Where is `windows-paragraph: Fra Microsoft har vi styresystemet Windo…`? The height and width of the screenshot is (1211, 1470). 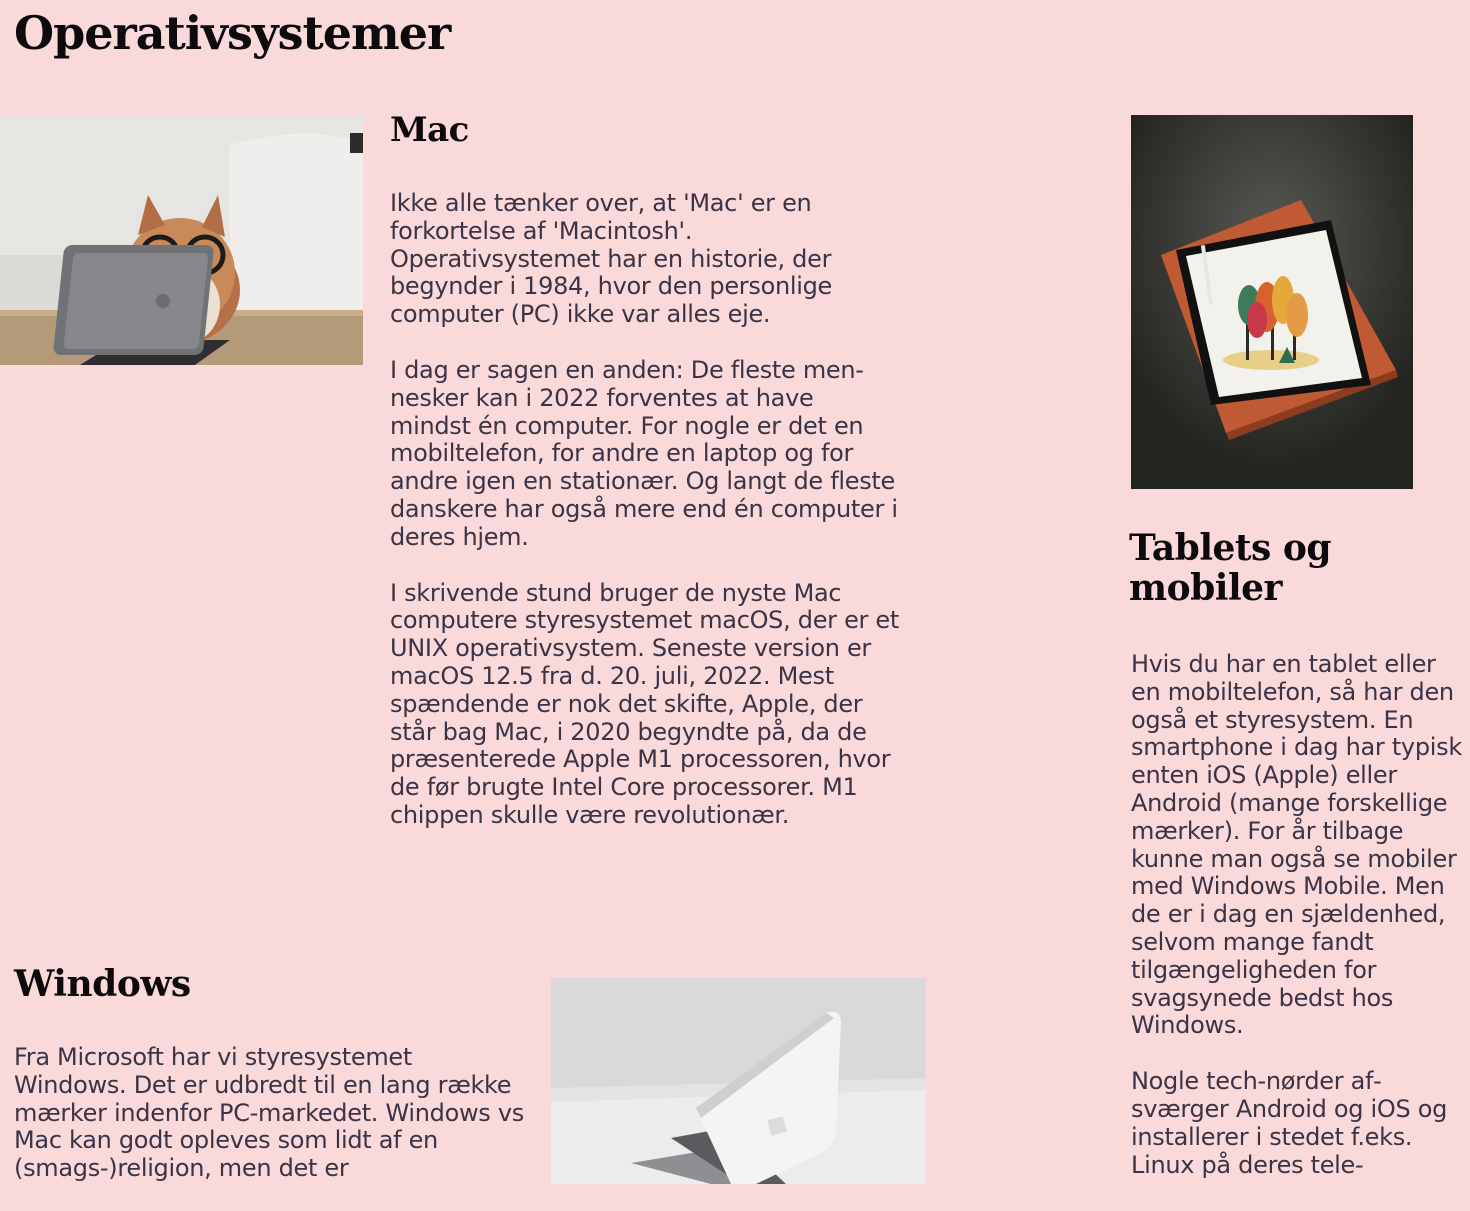
windows-paragraph: Fra Microsoft har vi styresystemet Windo… is located at coordinates (269, 1113).